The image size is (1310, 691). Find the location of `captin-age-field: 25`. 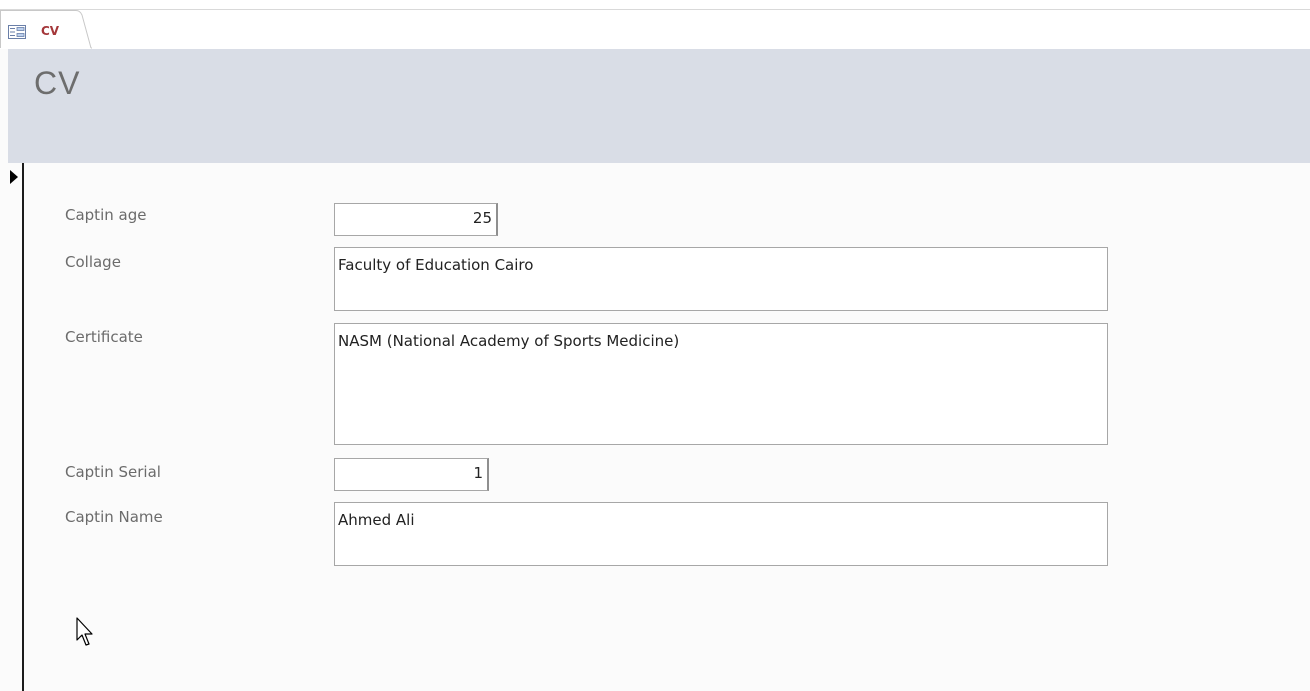

captin-age-field: 25 is located at coordinates (416, 219).